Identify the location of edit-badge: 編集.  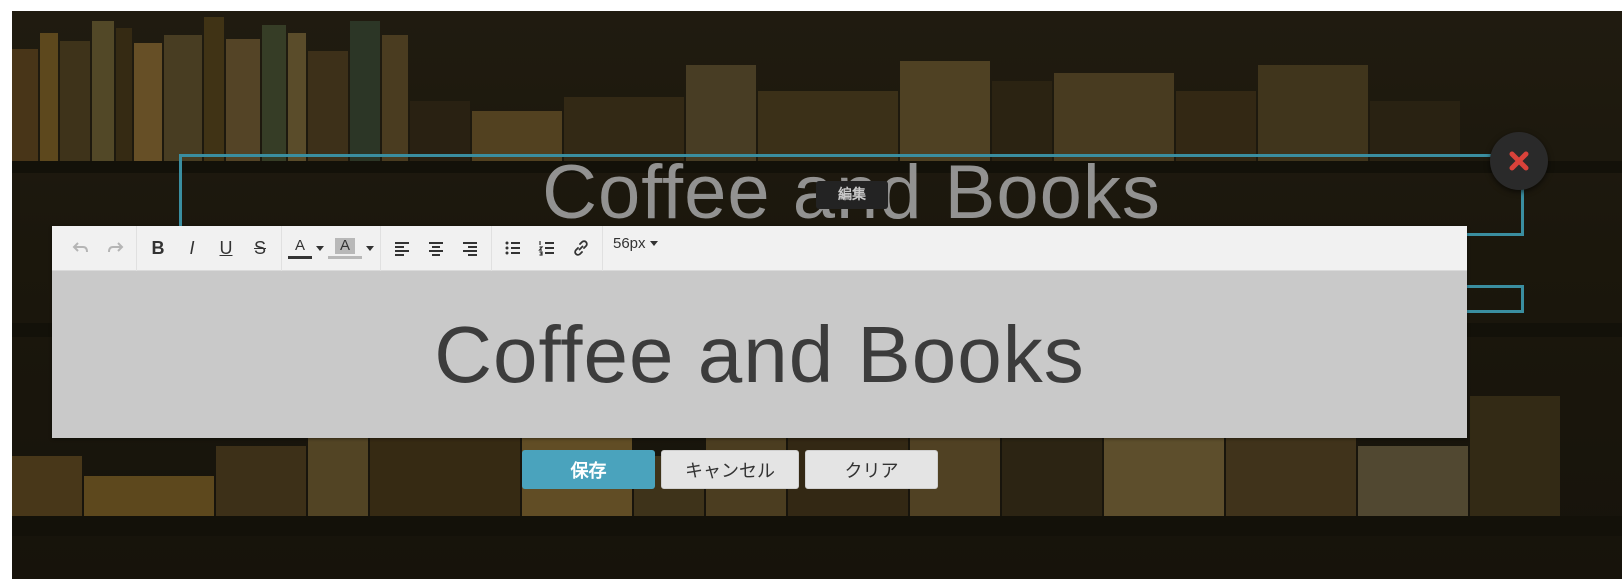
(852, 195).